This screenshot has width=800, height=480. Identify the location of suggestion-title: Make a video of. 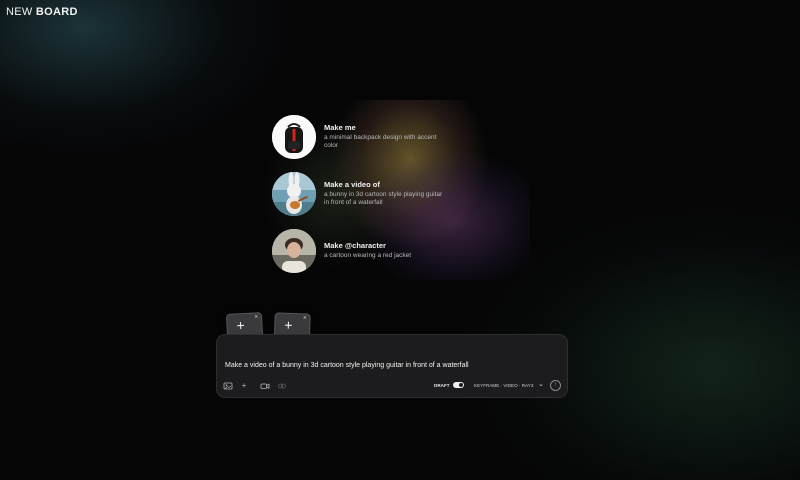
(352, 184).